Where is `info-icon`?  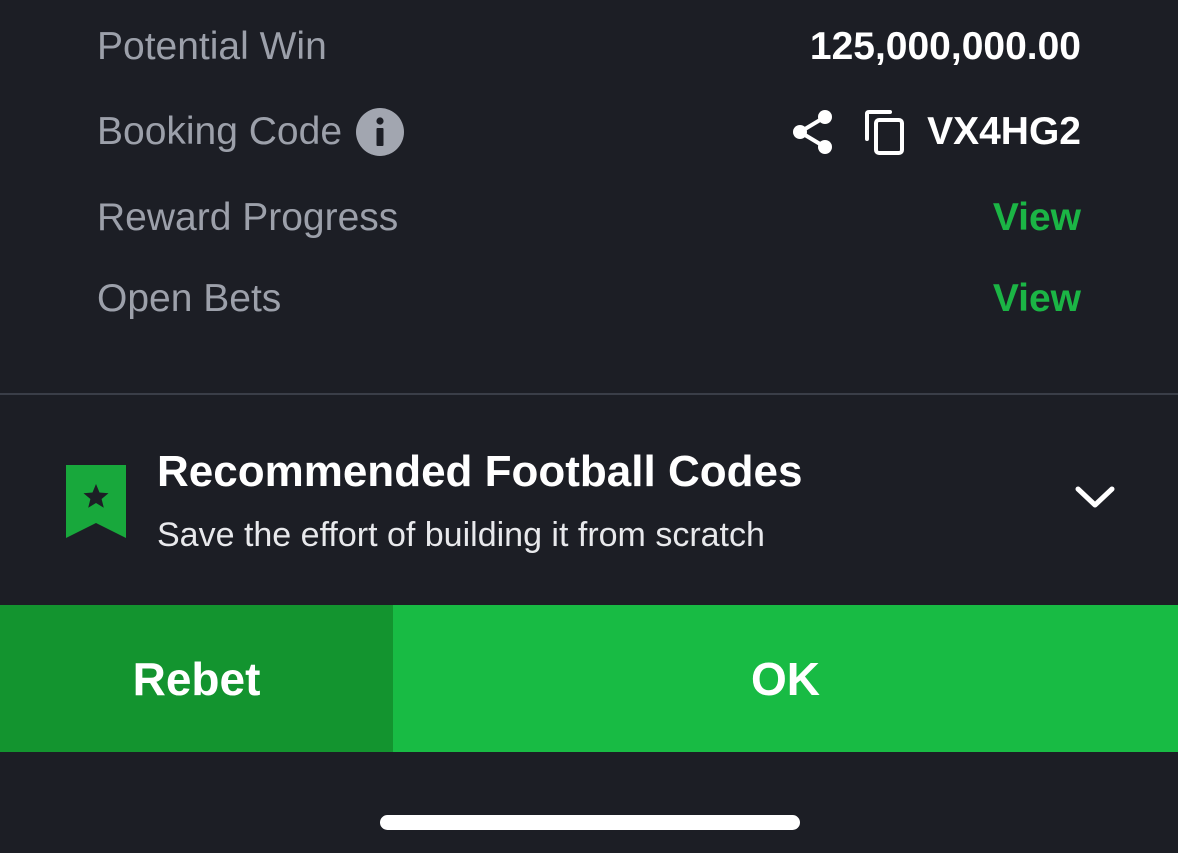
info-icon is located at coordinates (380, 132).